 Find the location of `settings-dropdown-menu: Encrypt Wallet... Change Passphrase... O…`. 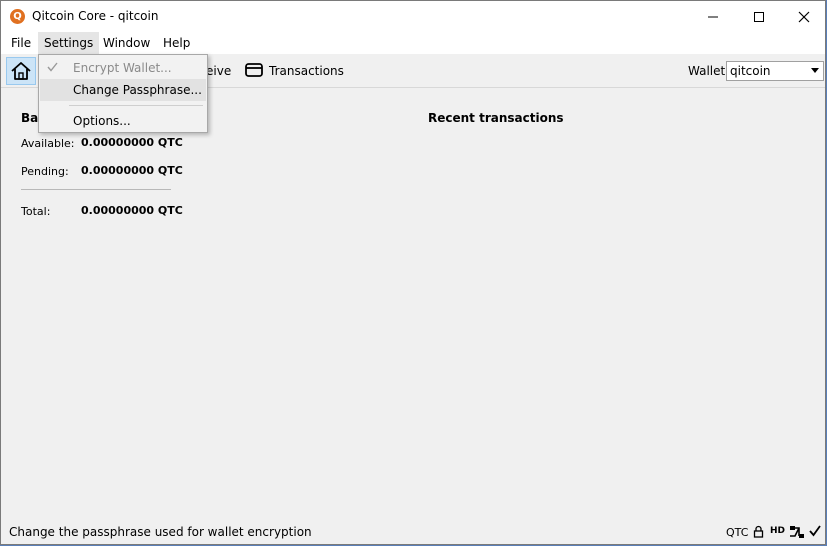

settings-dropdown-menu: Encrypt Wallet... Change Passphrase... O… is located at coordinates (123, 93).